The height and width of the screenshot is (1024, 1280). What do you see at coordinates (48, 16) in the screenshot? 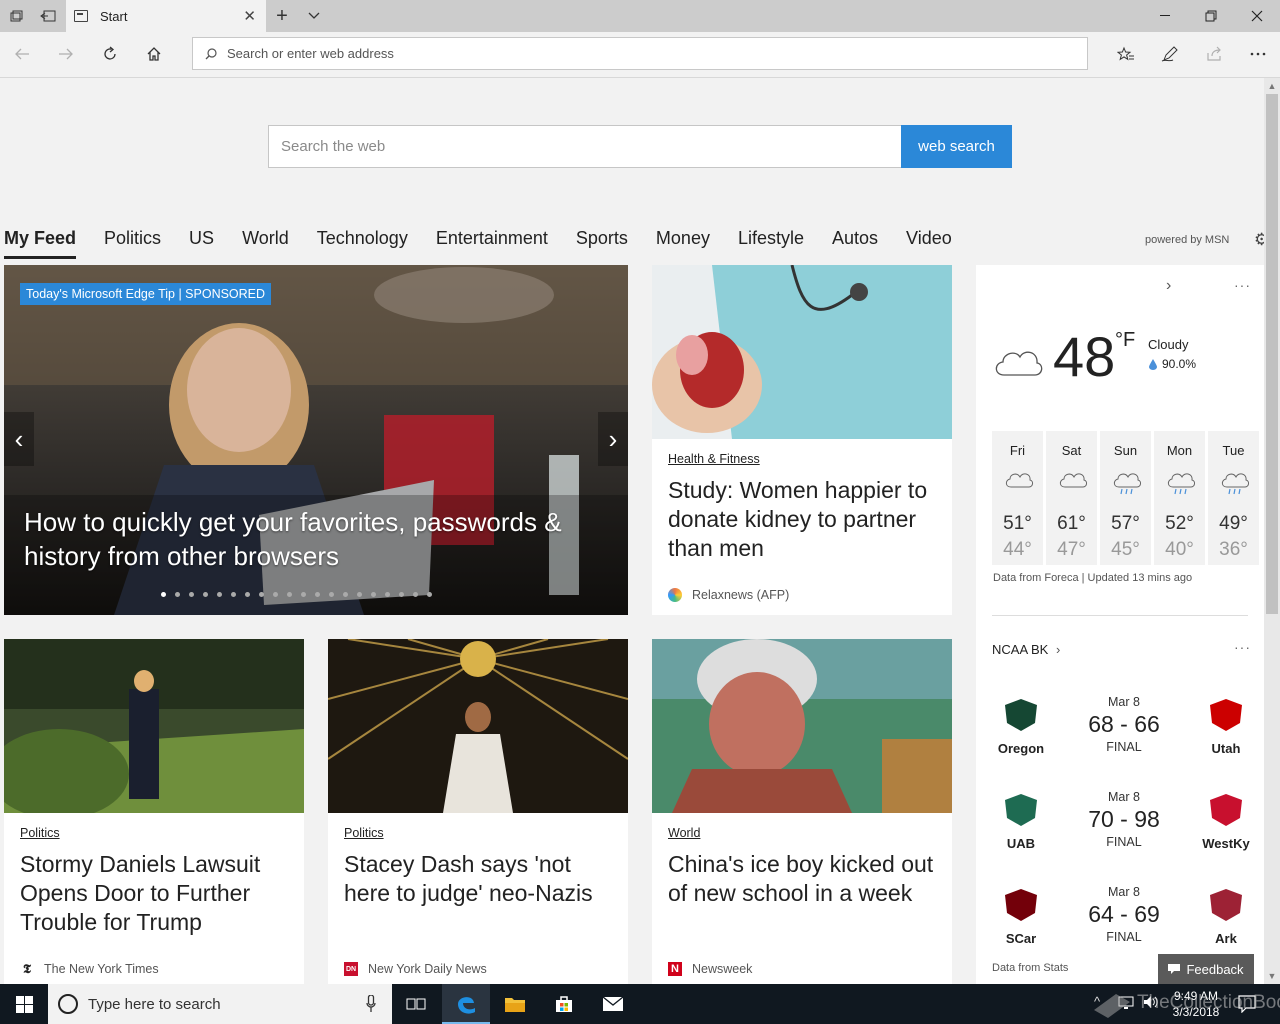
I see `set-aside-tabs-icon` at bounding box center [48, 16].